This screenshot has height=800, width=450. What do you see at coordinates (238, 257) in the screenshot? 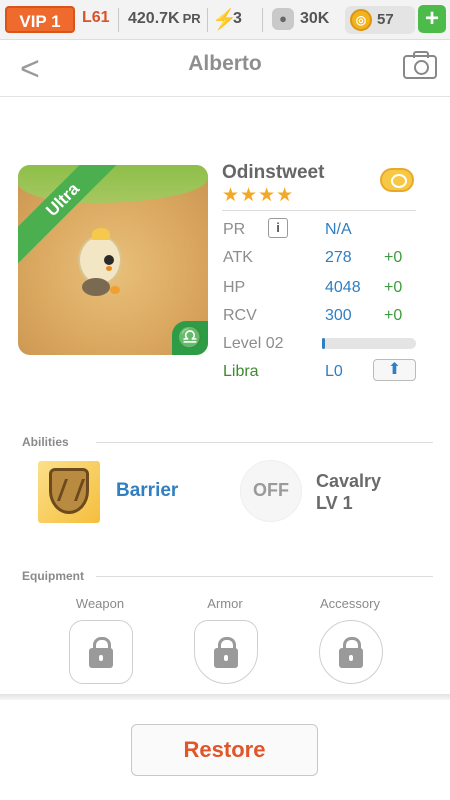
I see `atk-label: ATK` at bounding box center [238, 257].